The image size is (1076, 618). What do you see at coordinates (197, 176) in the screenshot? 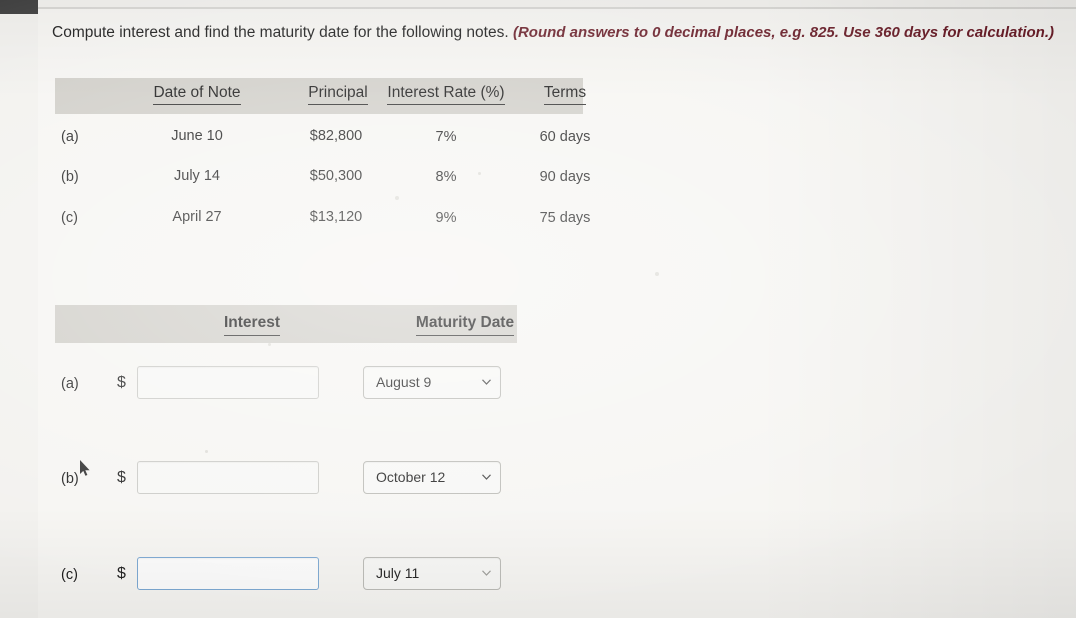
I see `cell-date: July 14` at bounding box center [197, 176].